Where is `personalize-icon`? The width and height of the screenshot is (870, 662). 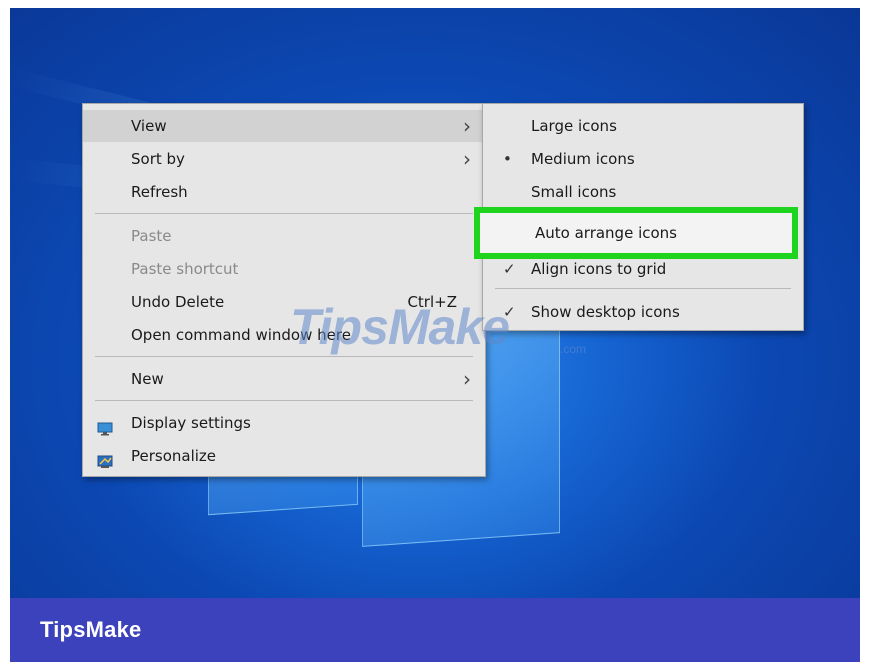 personalize-icon is located at coordinates (105, 458).